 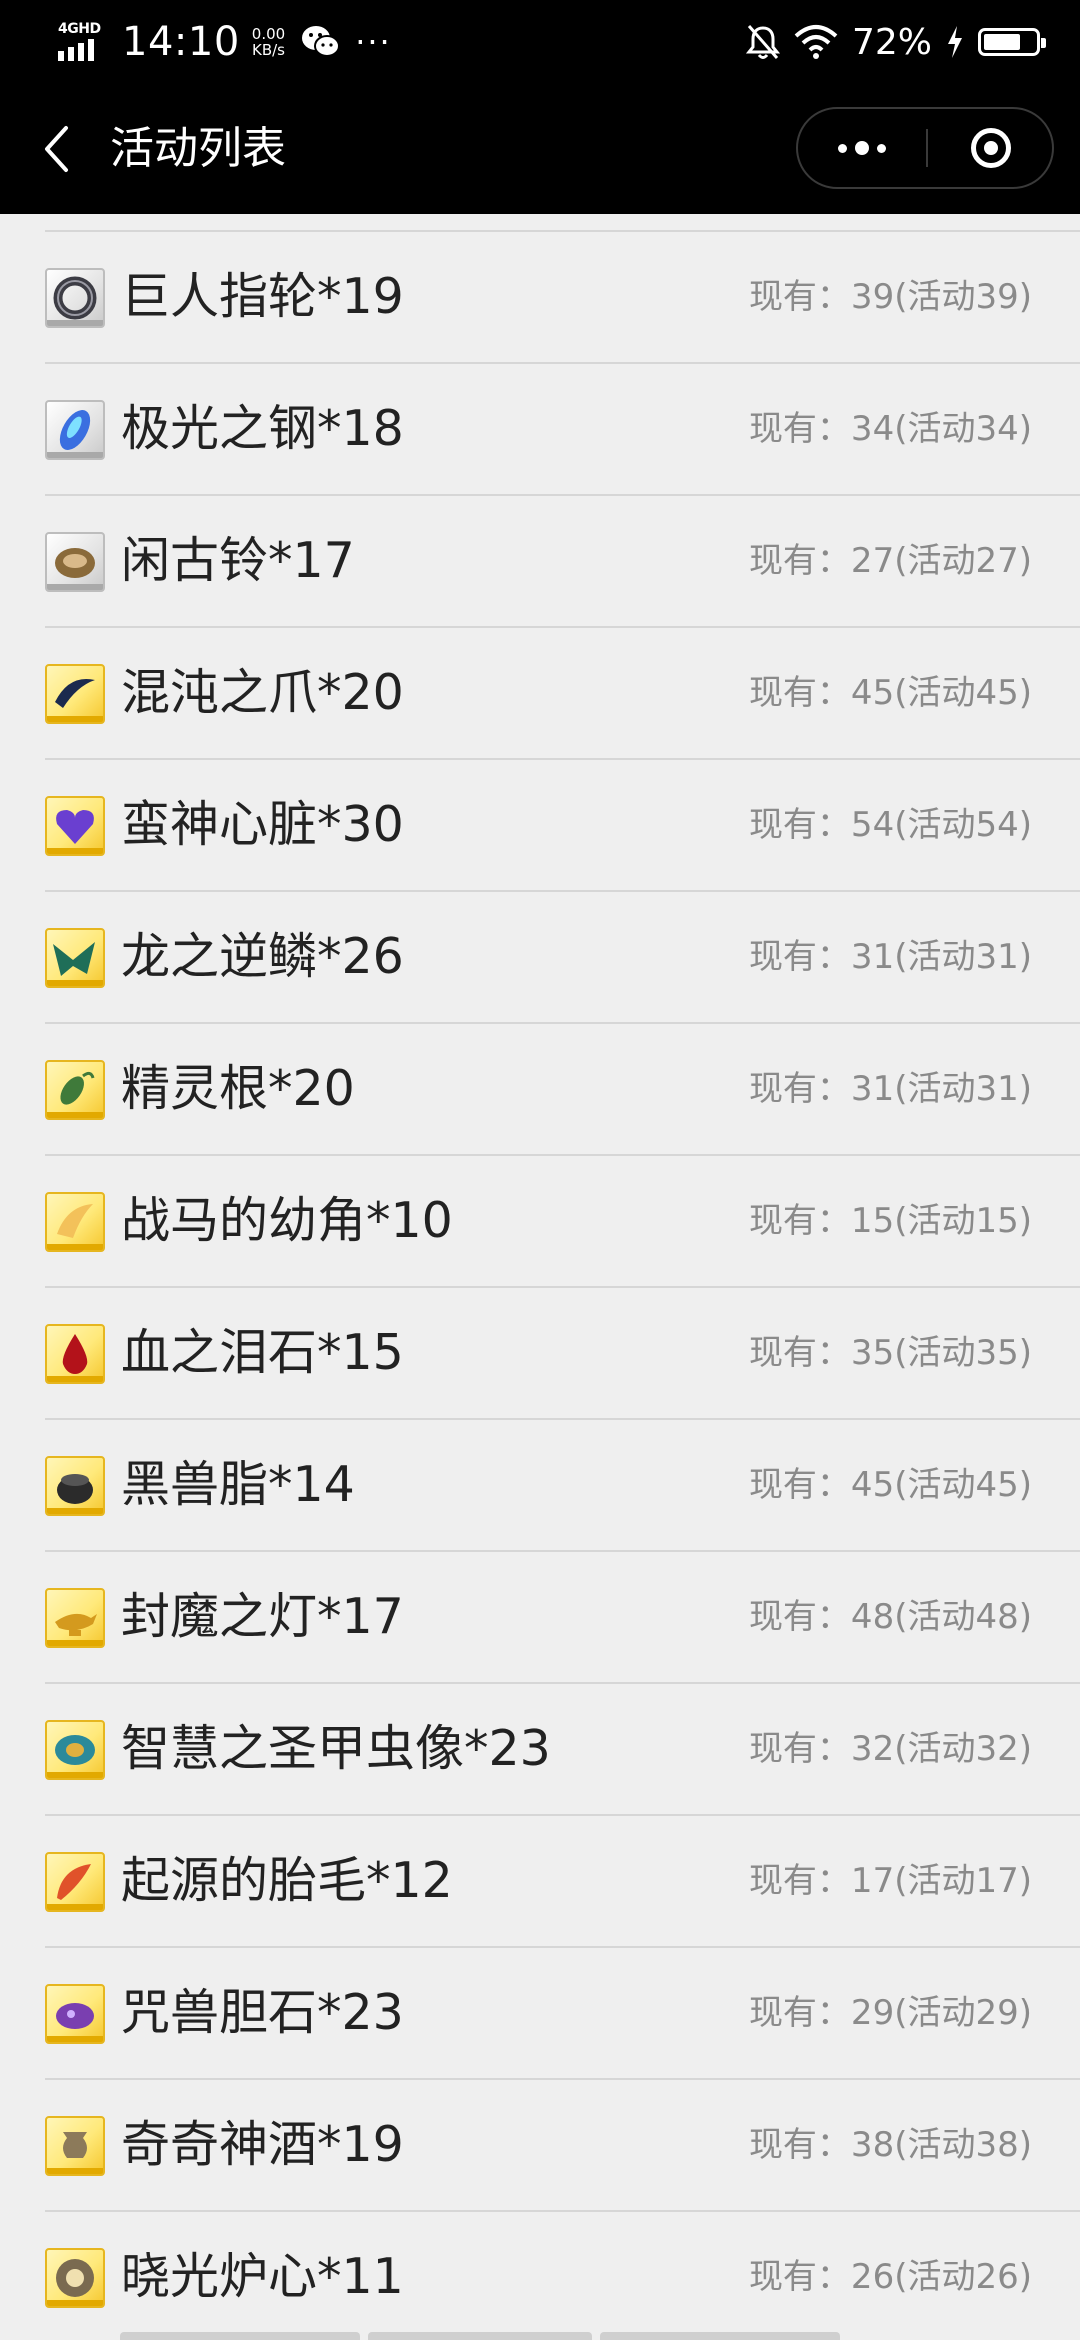 What do you see at coordinates (890, 1617) in the screenshot?
I see `item-stock: 现有：48(活动48)` at bounding box center [890, 1617].